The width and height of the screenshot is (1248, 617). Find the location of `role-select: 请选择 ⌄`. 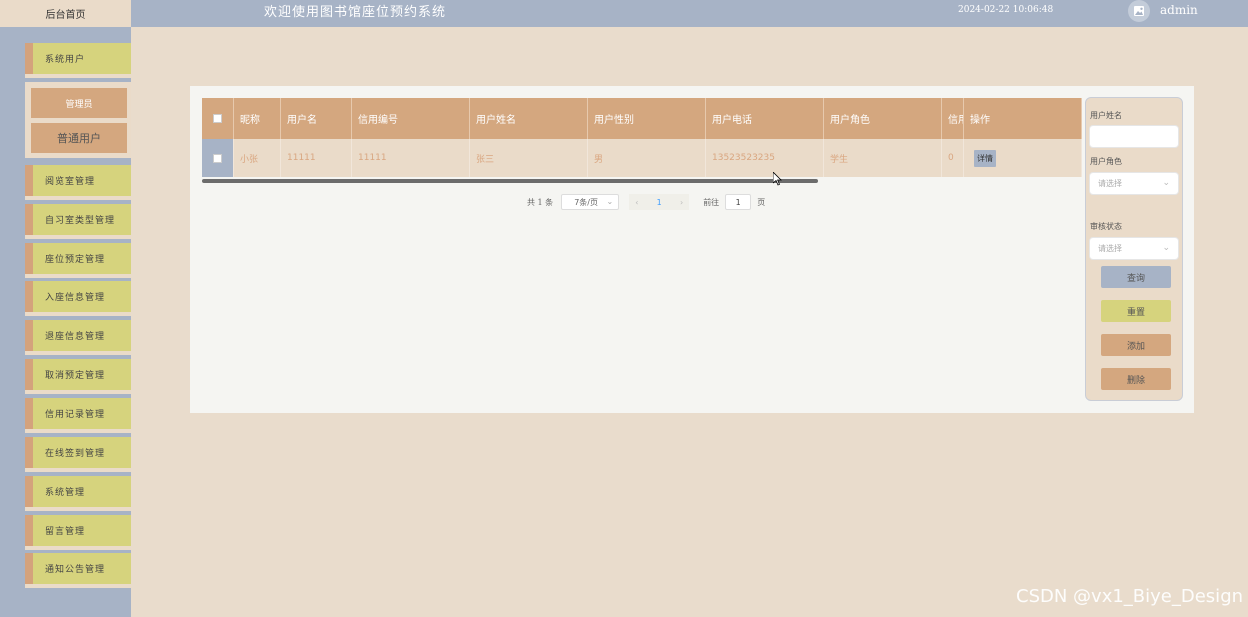

role-select: 请选择 ⌄ is located at coordinates (1134, 183).